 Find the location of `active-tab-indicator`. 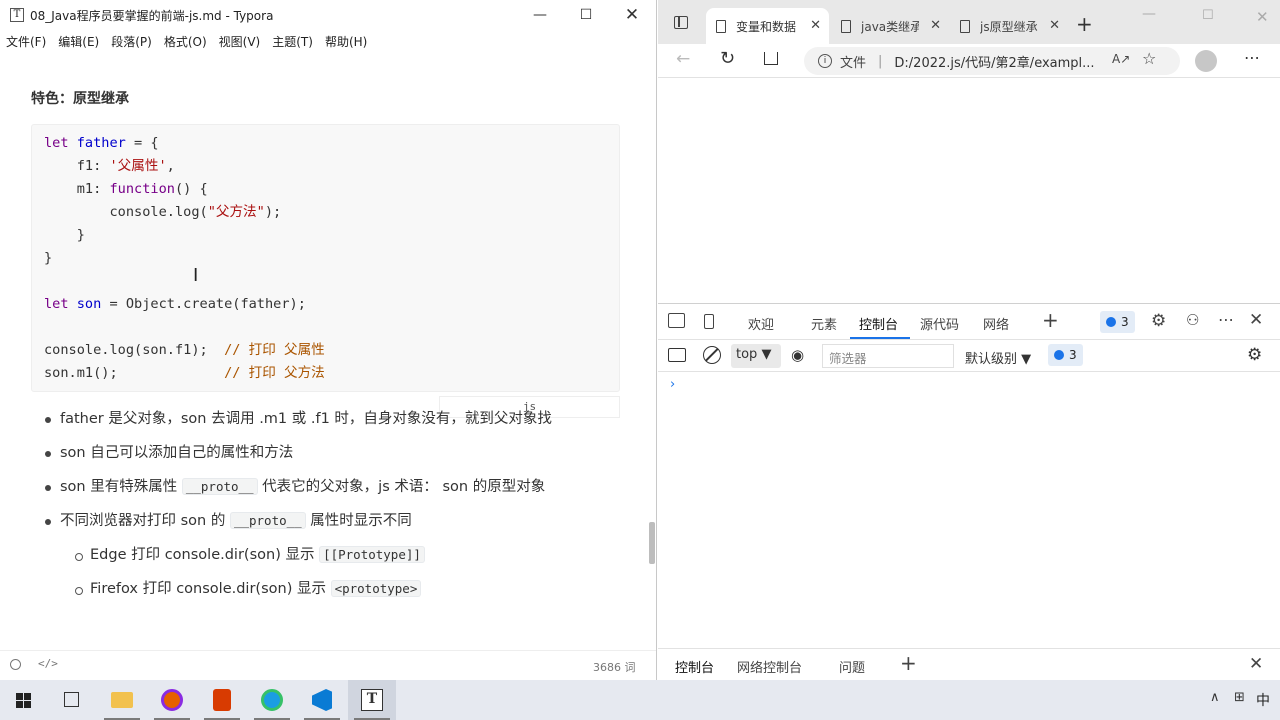

active-tab-indicator is located at coordinates (880, 338).